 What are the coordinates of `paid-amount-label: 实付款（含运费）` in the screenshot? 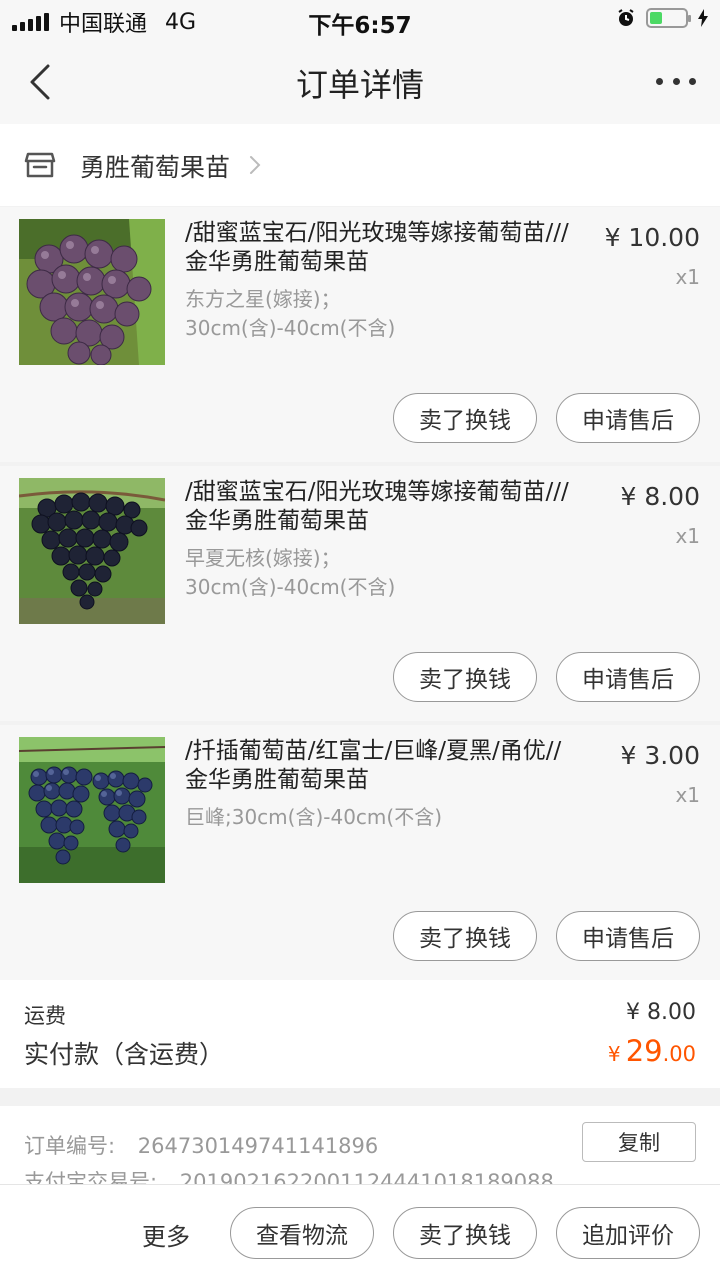 It's located at (124, 1054).